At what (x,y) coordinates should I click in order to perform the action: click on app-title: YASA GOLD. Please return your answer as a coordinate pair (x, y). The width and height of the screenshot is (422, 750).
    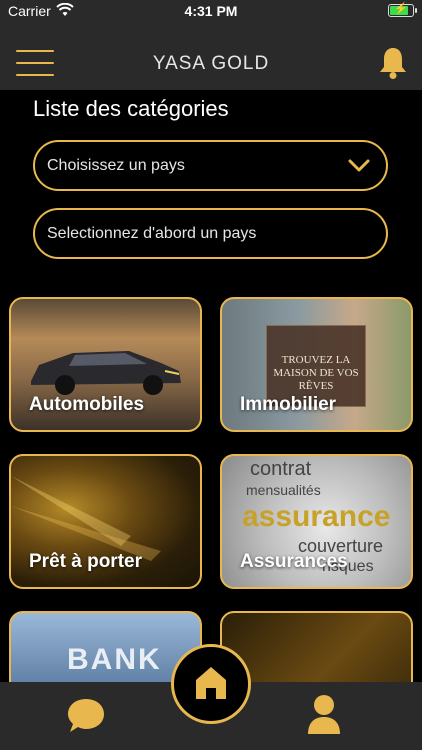
    Looking at the image, I should click on (211, 63).